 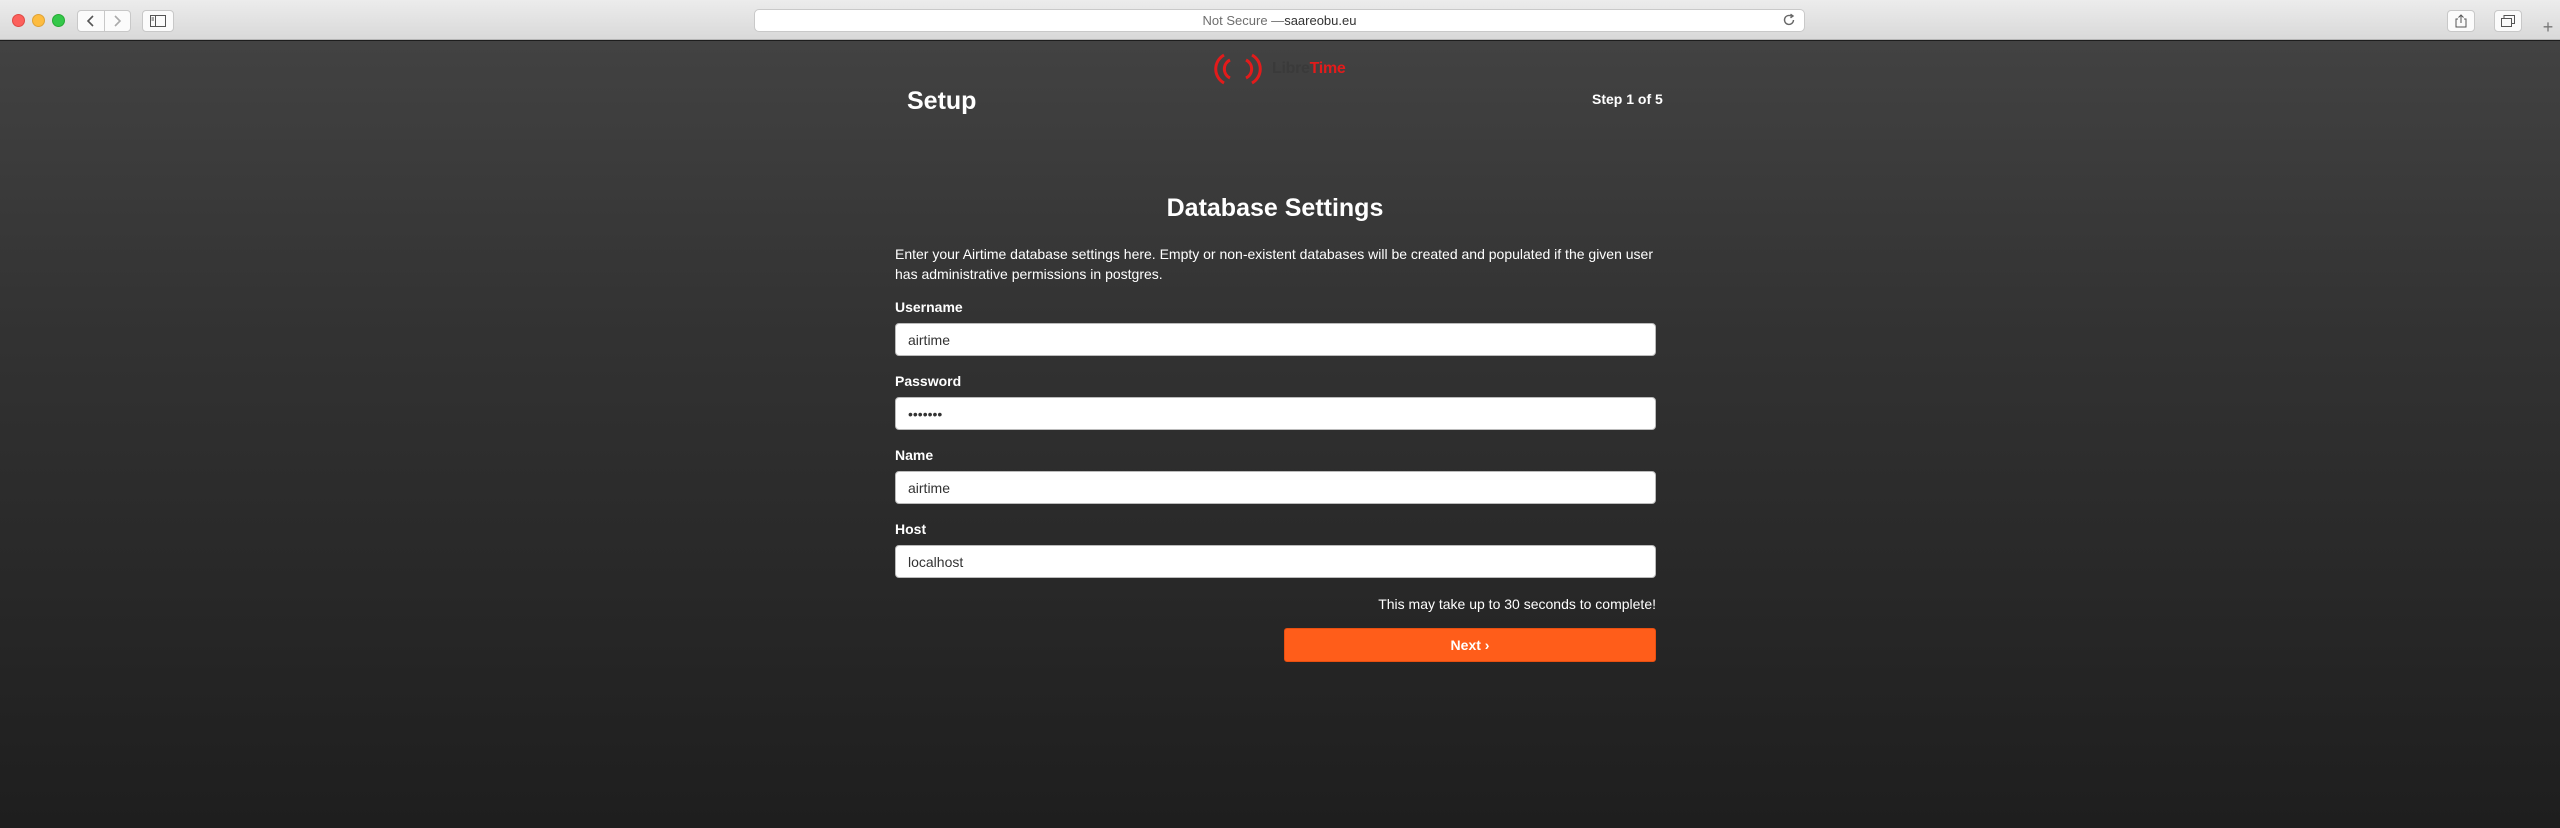 I want to click on logo-wordmark: LibreTime, so click(x=1309, y=69).